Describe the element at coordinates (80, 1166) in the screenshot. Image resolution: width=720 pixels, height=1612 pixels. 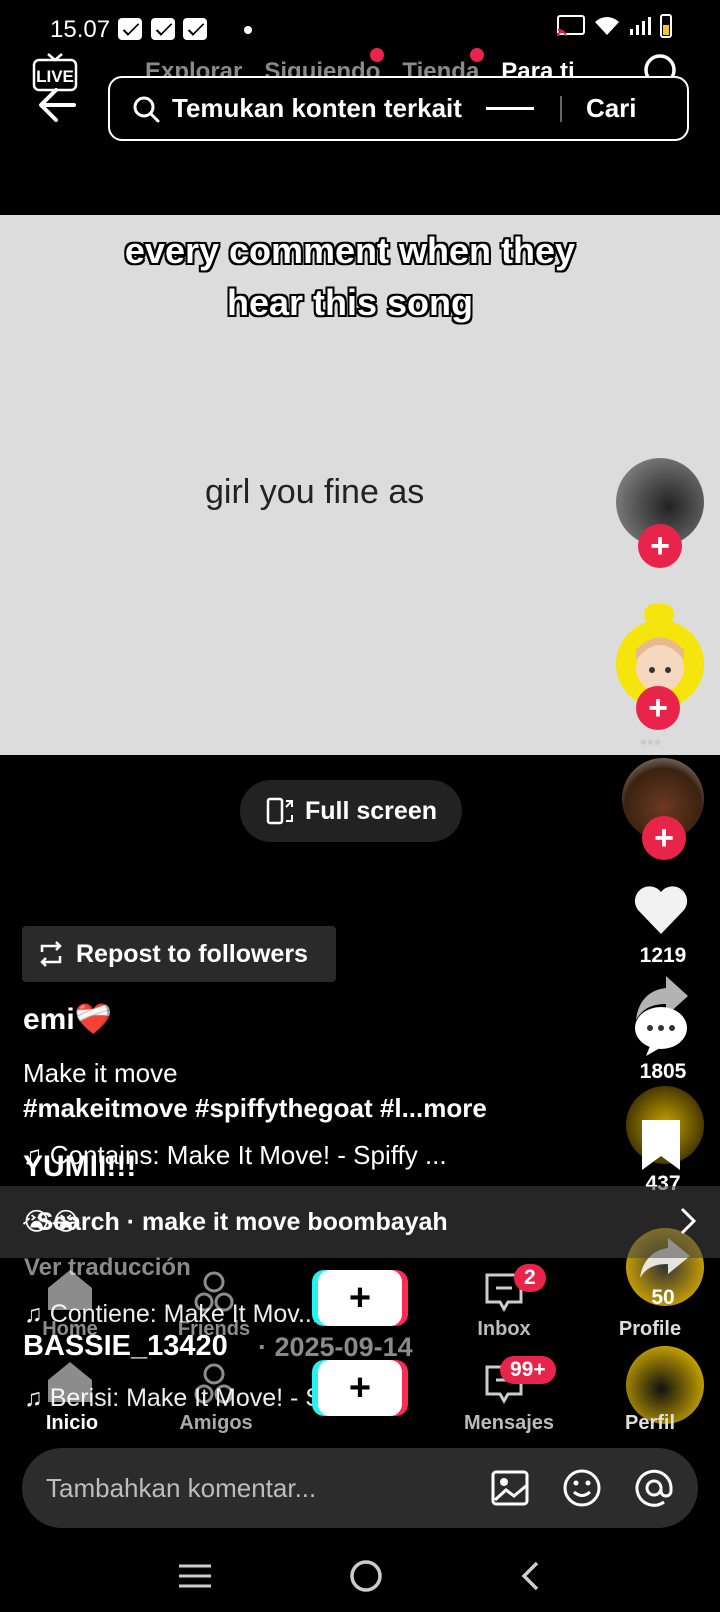
I see `comment-username: YUMII!!!` at that location.